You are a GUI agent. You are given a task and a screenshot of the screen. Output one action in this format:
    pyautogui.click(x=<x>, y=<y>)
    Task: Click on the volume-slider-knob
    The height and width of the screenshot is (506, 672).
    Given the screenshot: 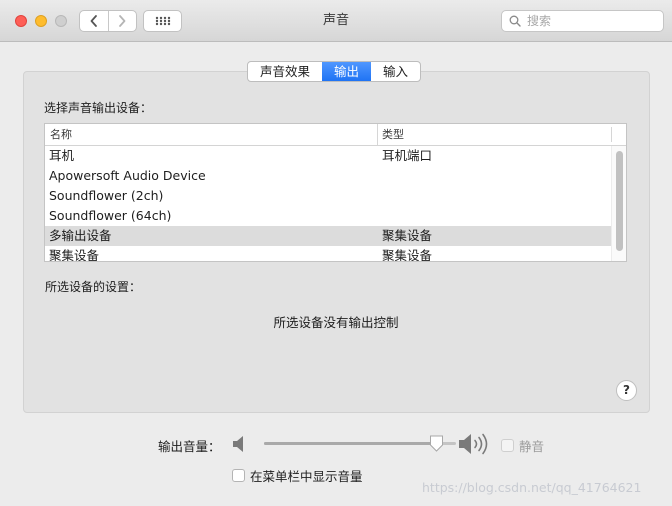 What is the action you would take?
    pyautogui.click(x=436, y=443)
    